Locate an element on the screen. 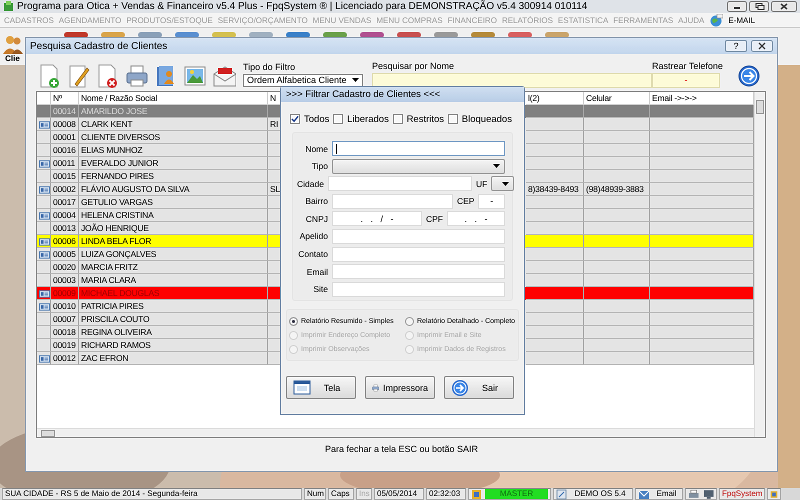  table-cell: RICHARD RAMOS is located at coordinates (116, 345).